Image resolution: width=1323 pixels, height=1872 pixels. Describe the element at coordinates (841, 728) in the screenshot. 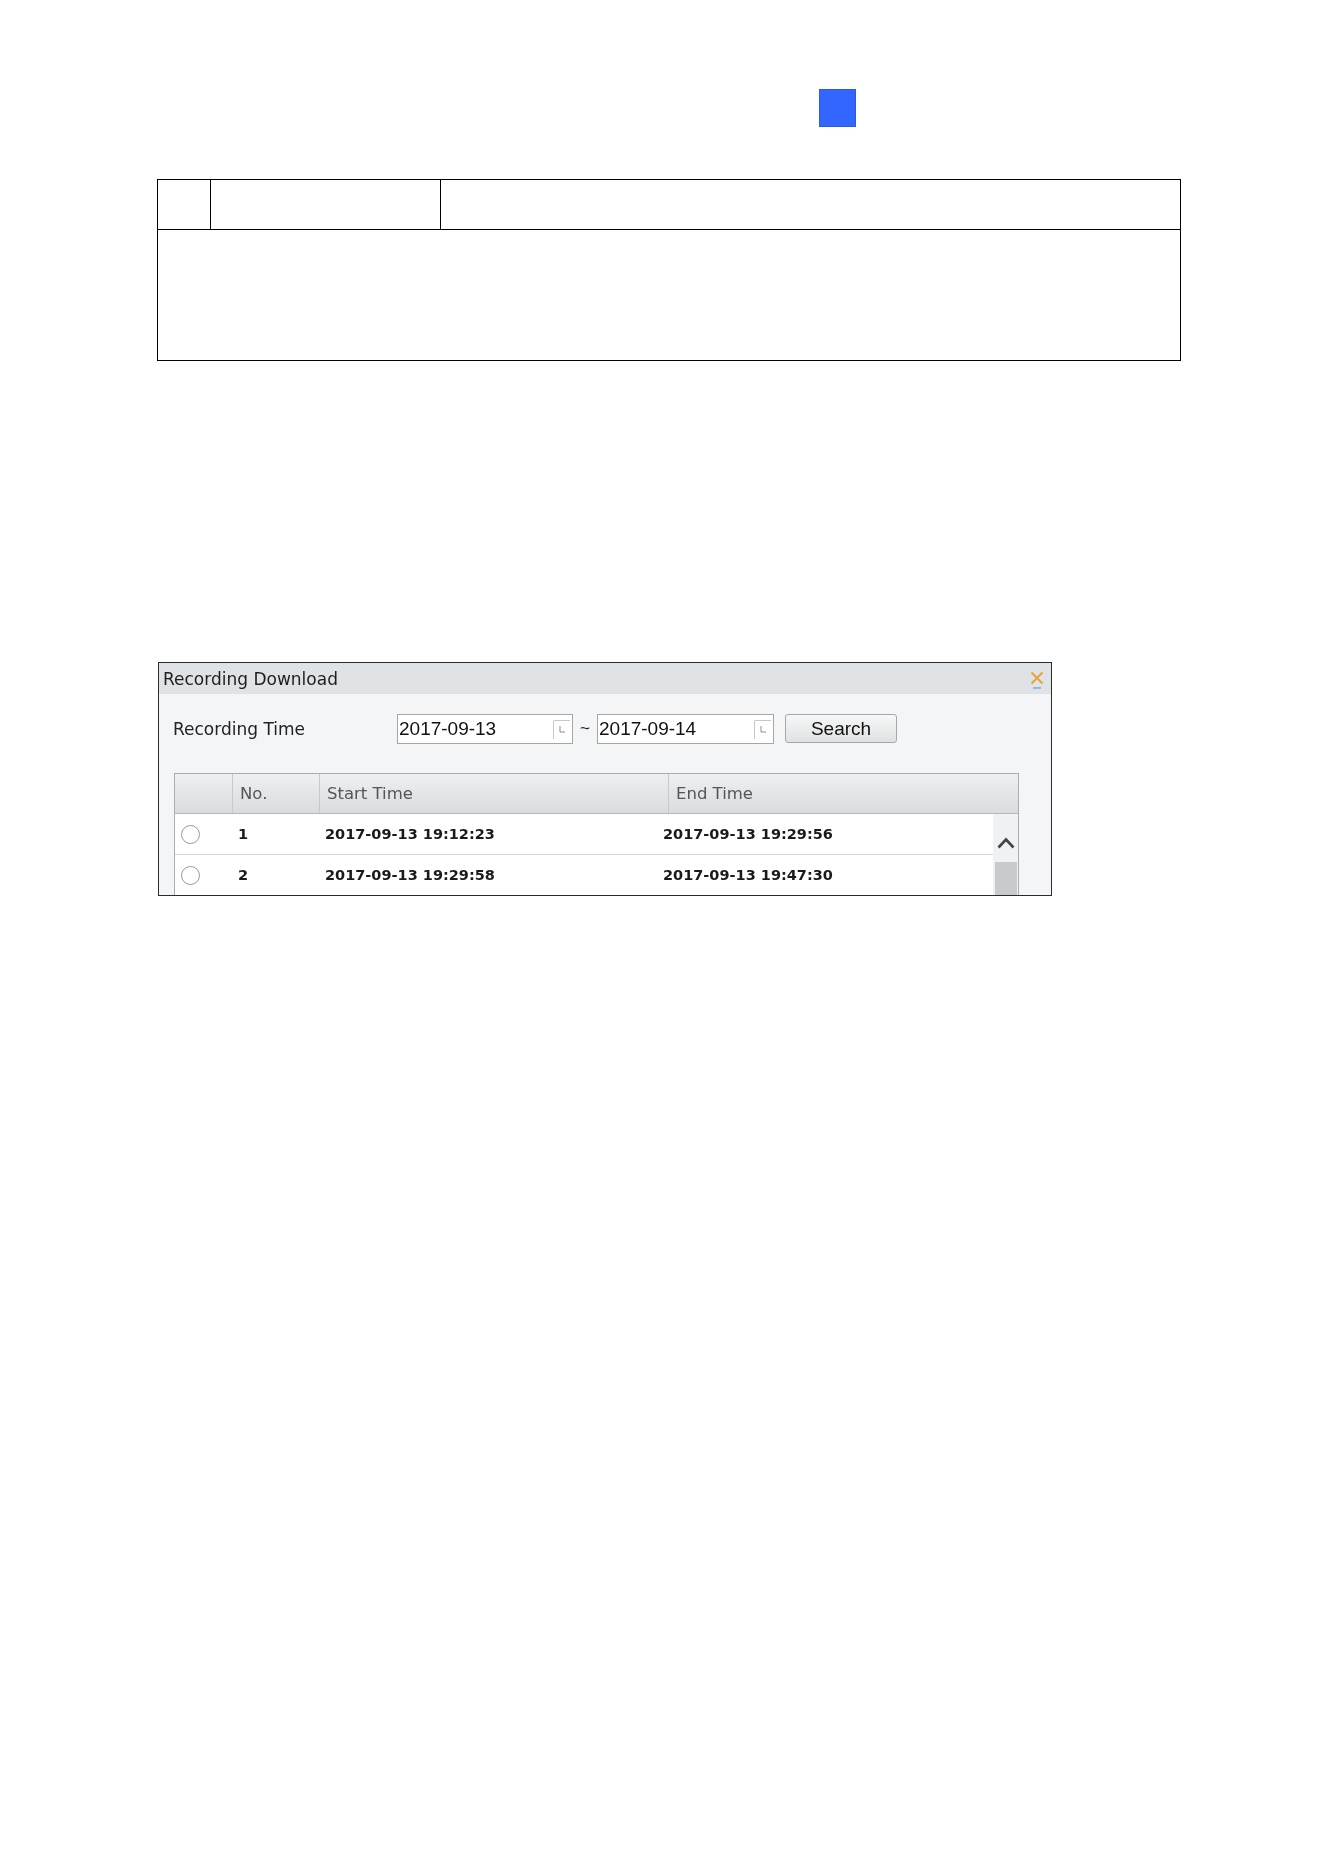

I see `search-button: Search` at that location.